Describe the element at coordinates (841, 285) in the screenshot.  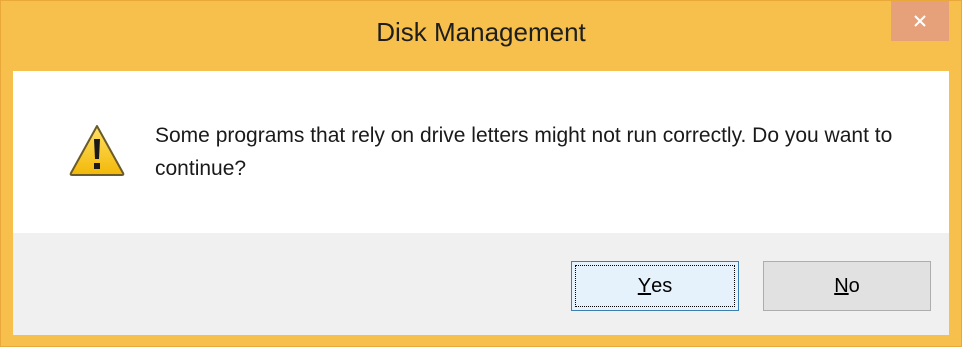
I see `no-mnemonic: N` at that location.